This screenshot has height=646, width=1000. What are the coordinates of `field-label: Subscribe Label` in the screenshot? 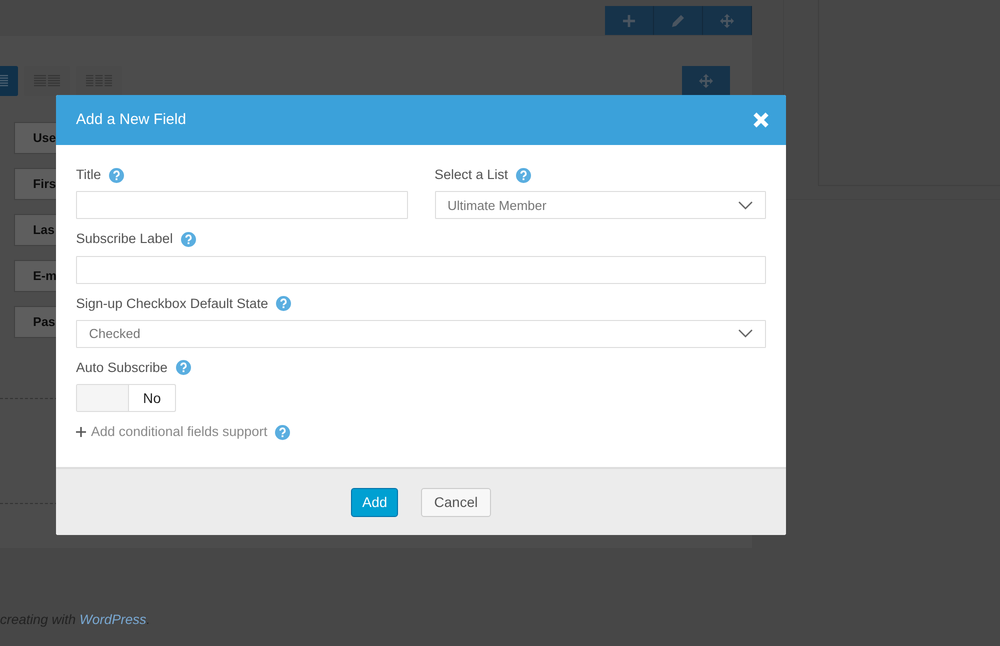 It's located at (124, 239).